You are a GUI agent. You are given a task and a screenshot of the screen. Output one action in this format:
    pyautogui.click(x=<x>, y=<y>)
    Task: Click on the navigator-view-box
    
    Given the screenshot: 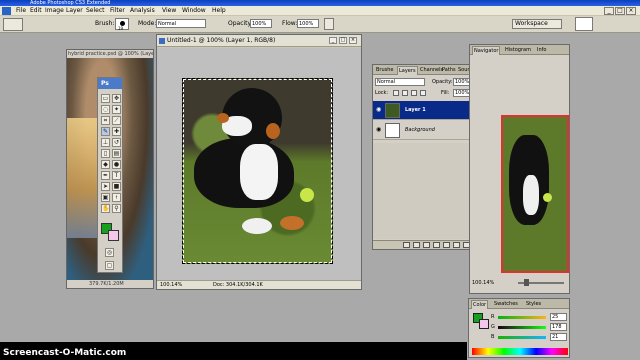 What is the action you would take?
    pyautogui.click(x=535, y=194)
    